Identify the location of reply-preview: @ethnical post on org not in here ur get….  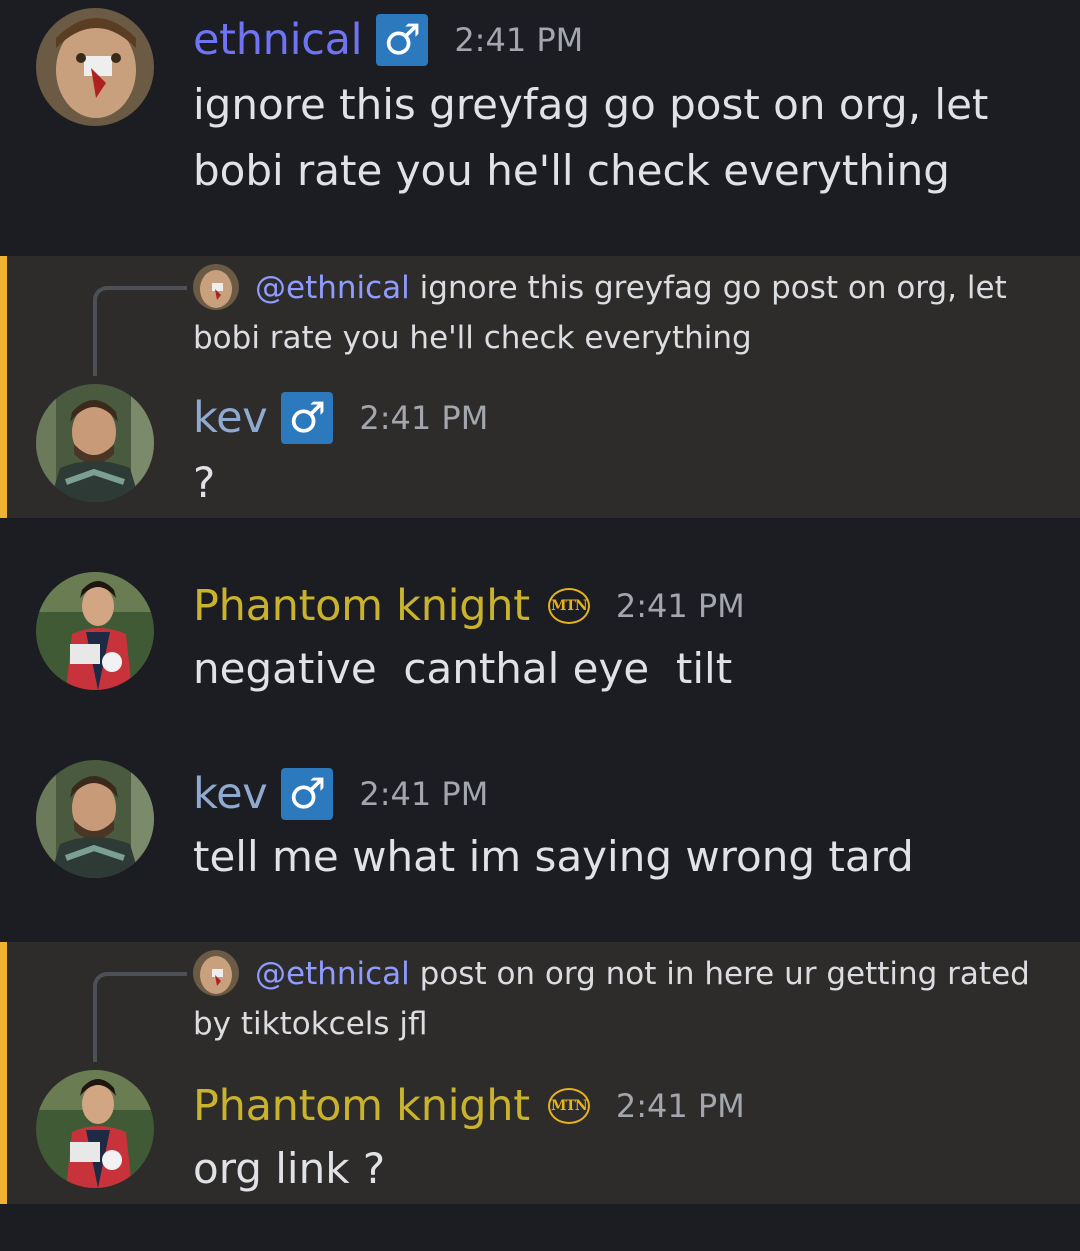
(623, 999).